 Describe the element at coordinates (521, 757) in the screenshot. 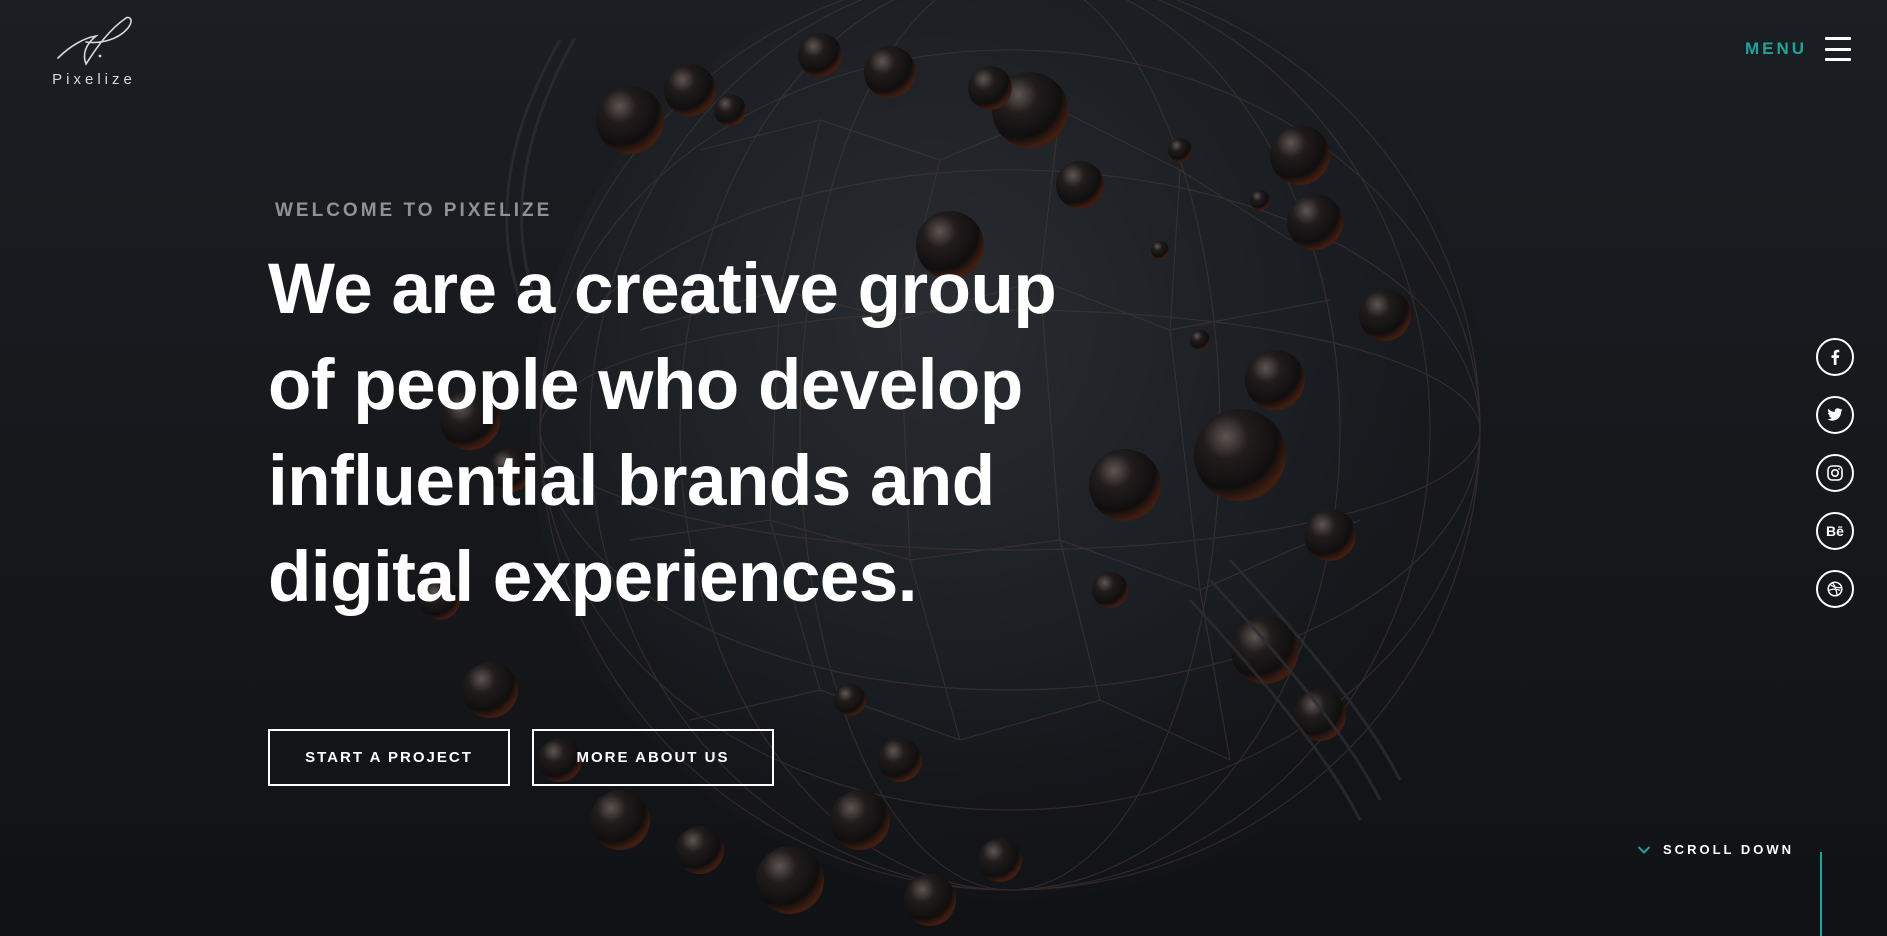

I see `hero-cta-row: START A PROJECT MORE ABOUT US` at that location.